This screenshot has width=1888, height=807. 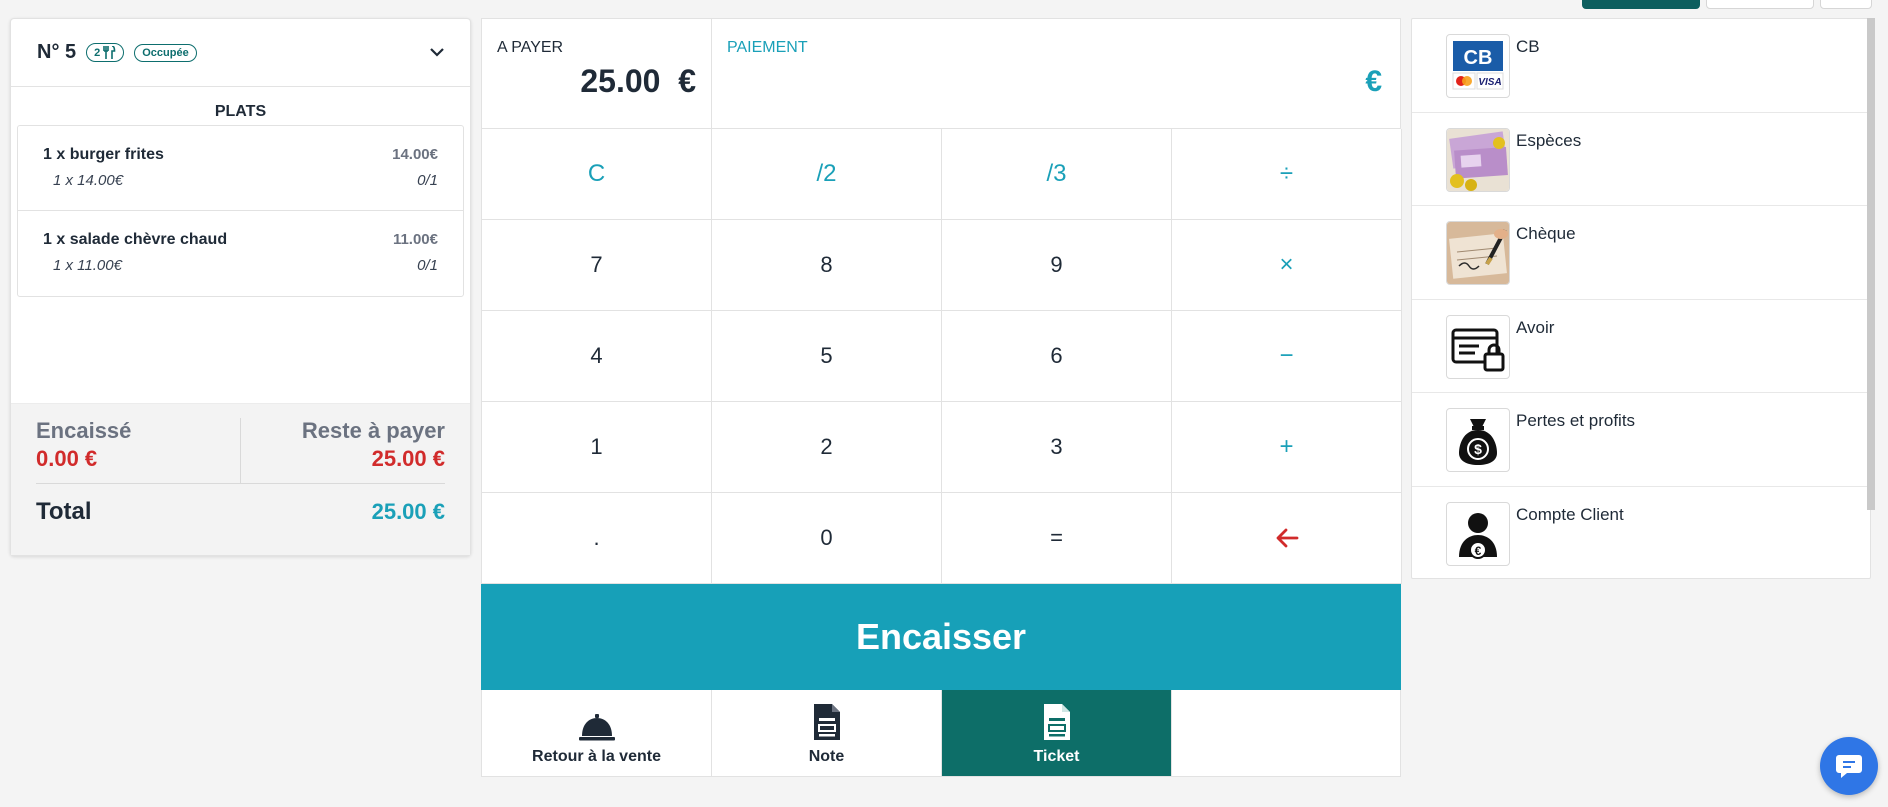 What do you see at coordinates (1489, 82) in the screenshot?
I see `svg-text: VISA` at bounding box center [1489, 82].